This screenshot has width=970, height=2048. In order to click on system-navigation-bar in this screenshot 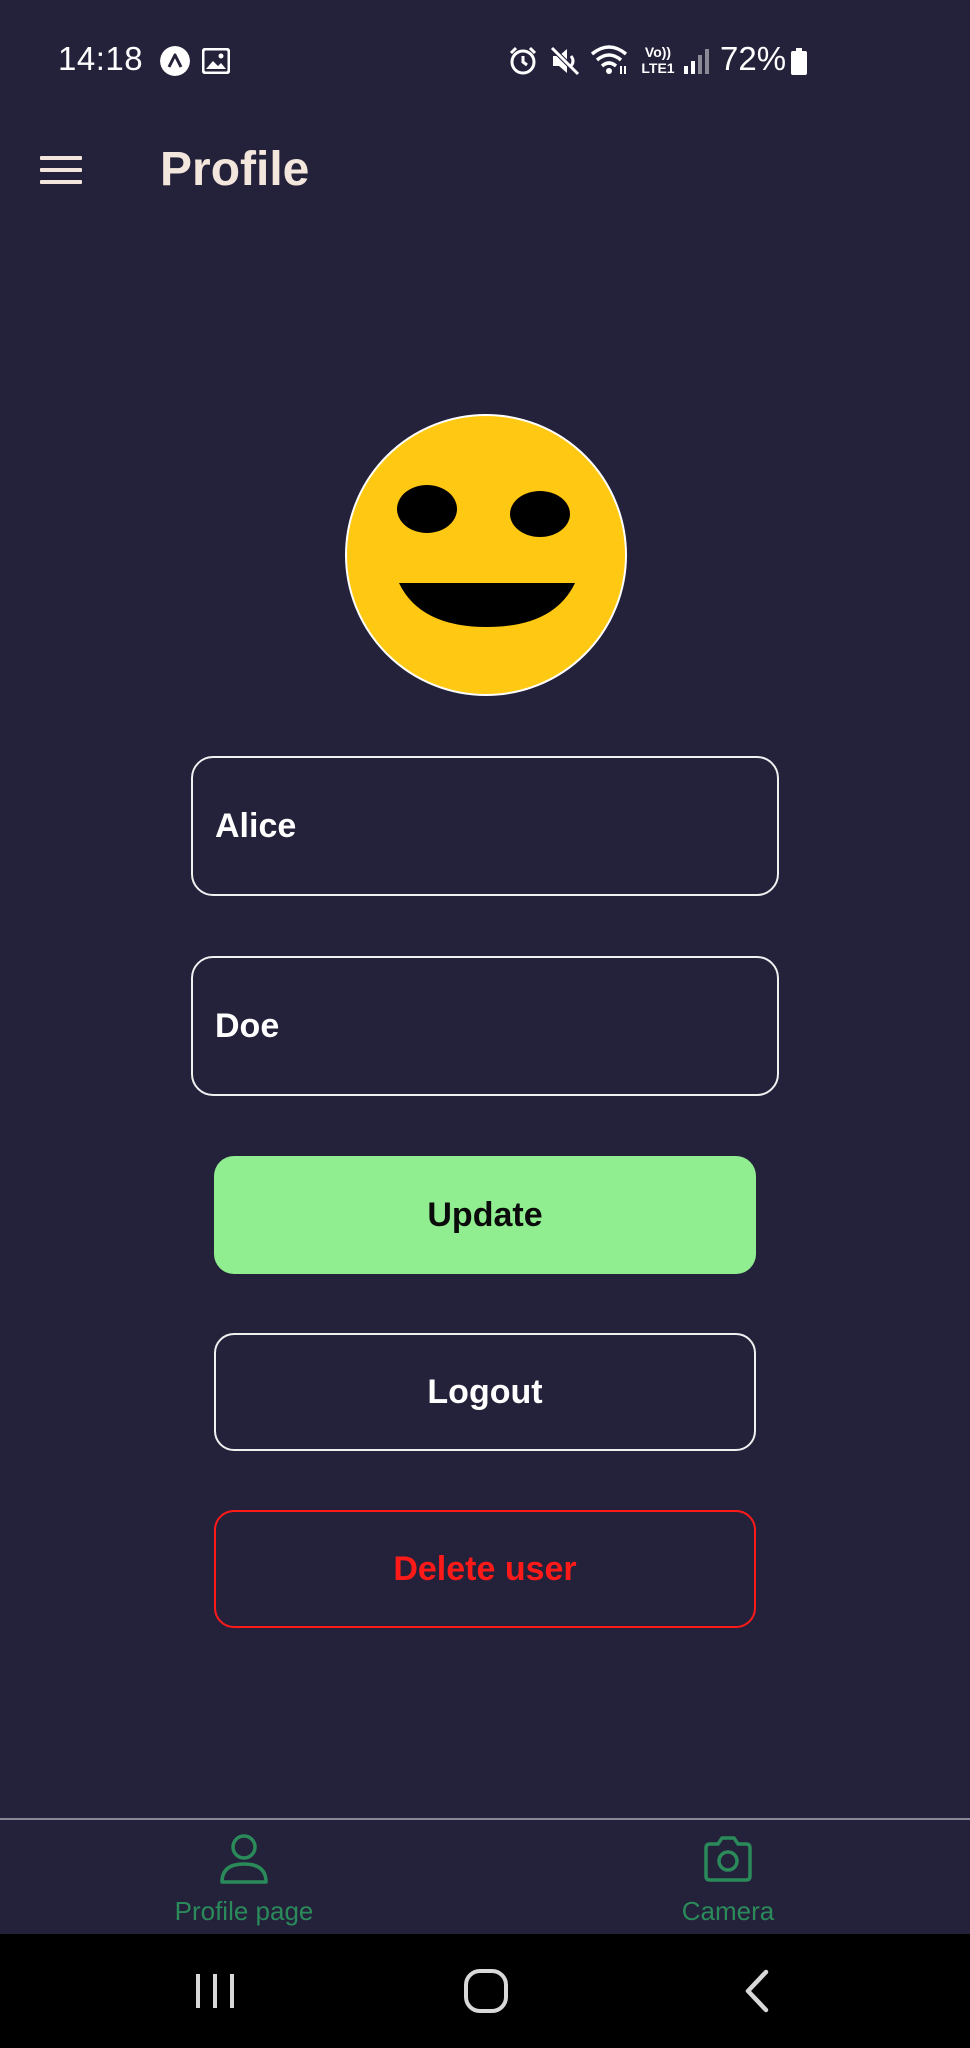, I will do `click(485, 1991)`.